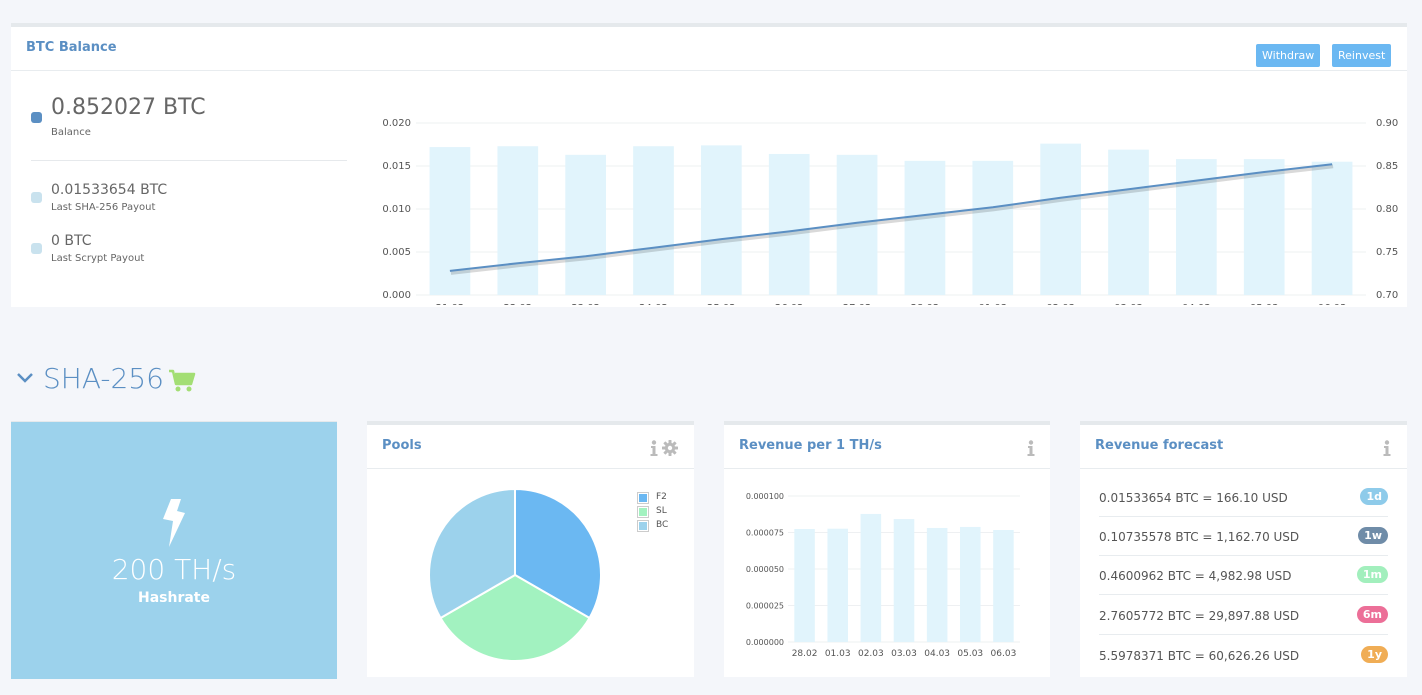 This screenshot has height=695, width=1422. I want to click on hashrate-value: 200 TH/s, so click(174, 569).